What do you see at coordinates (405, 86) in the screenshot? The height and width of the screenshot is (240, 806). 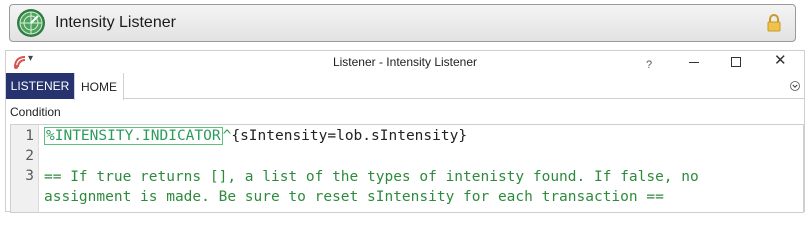 I see `ribbon: LISTENER HOME` at bounding box center [405, 86].